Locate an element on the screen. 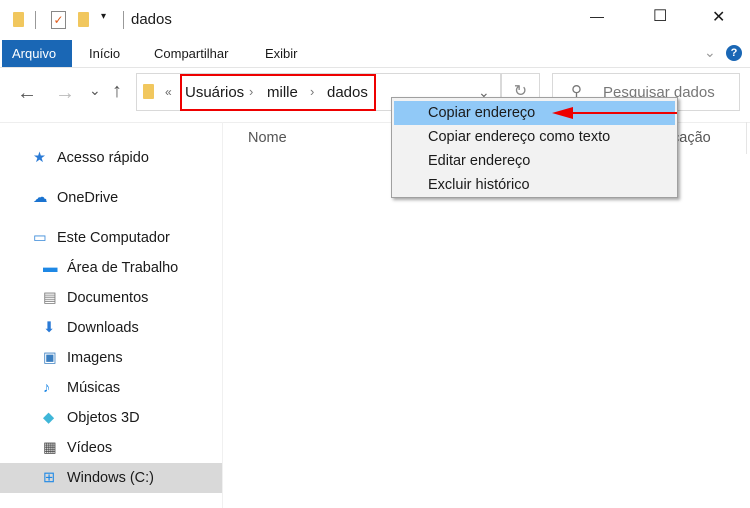 The width and height of the screenshot is (750, 508). breadcrumb-dados: dados is located at coordinates (347, 92).